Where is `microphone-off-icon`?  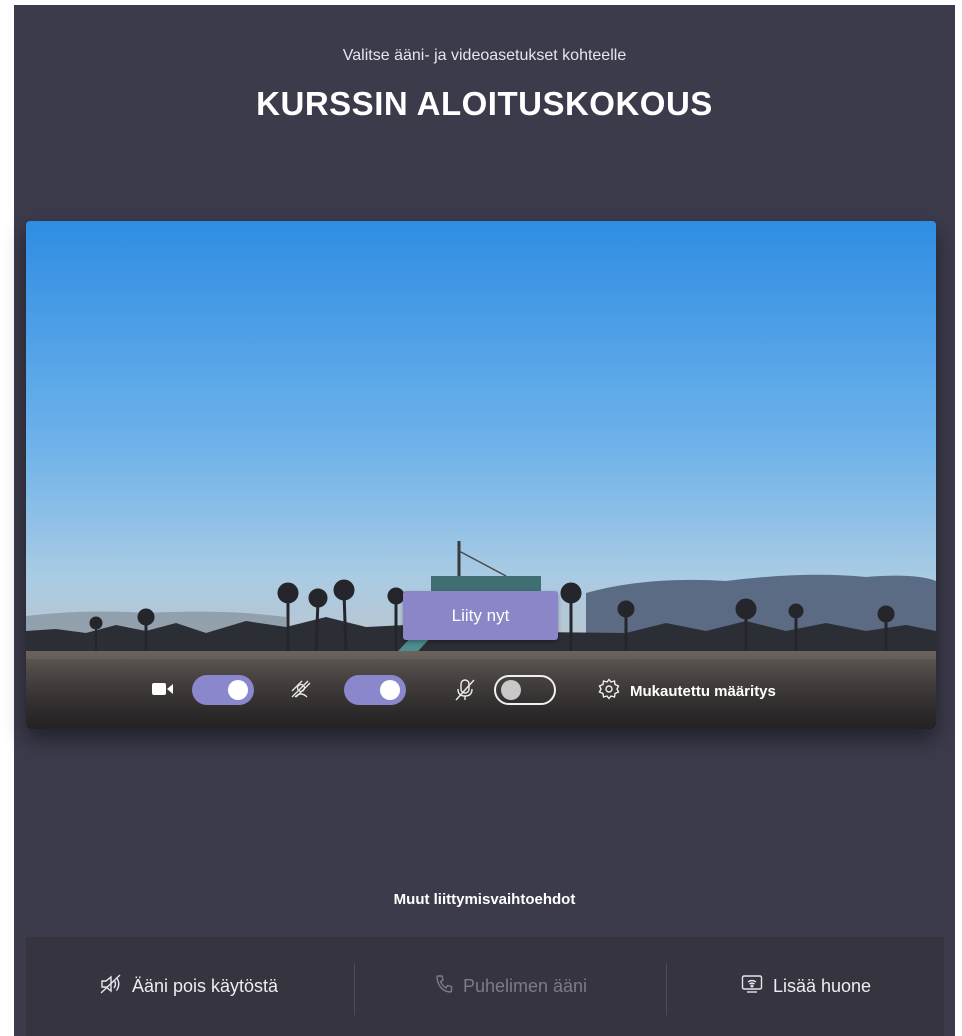
microphone-off-icon is located at coordinates (465, 690).